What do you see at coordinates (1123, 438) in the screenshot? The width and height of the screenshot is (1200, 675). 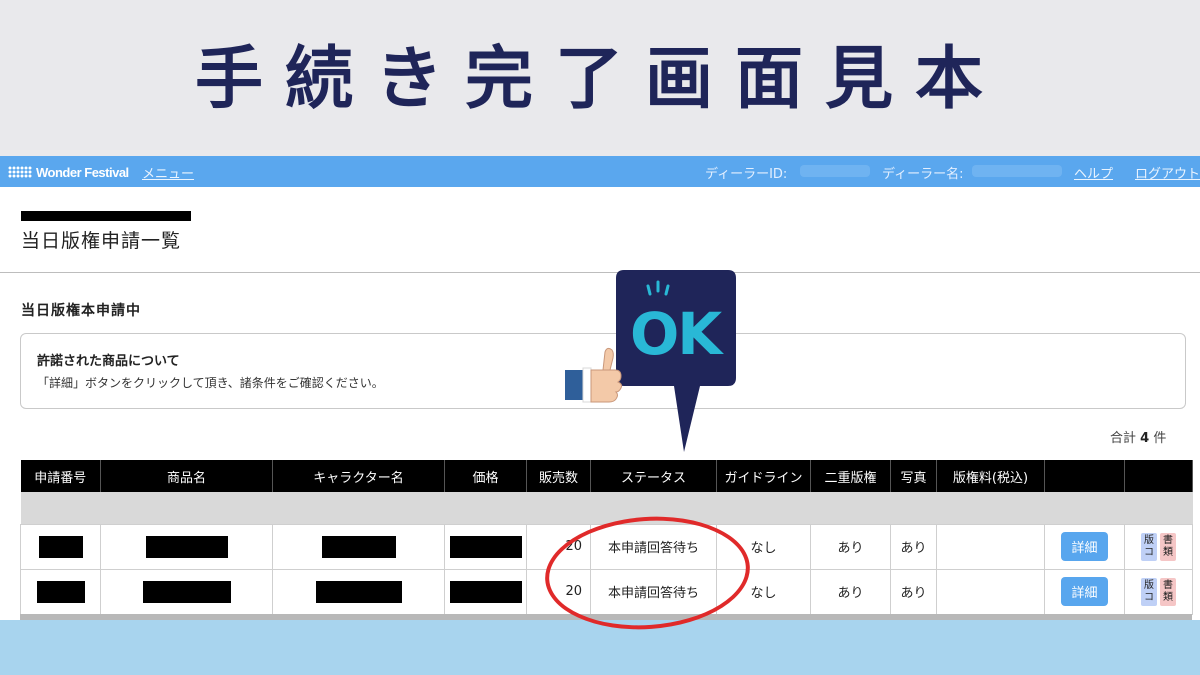 I see `total-prefix: 合計` at bounding box center [1123, 438].